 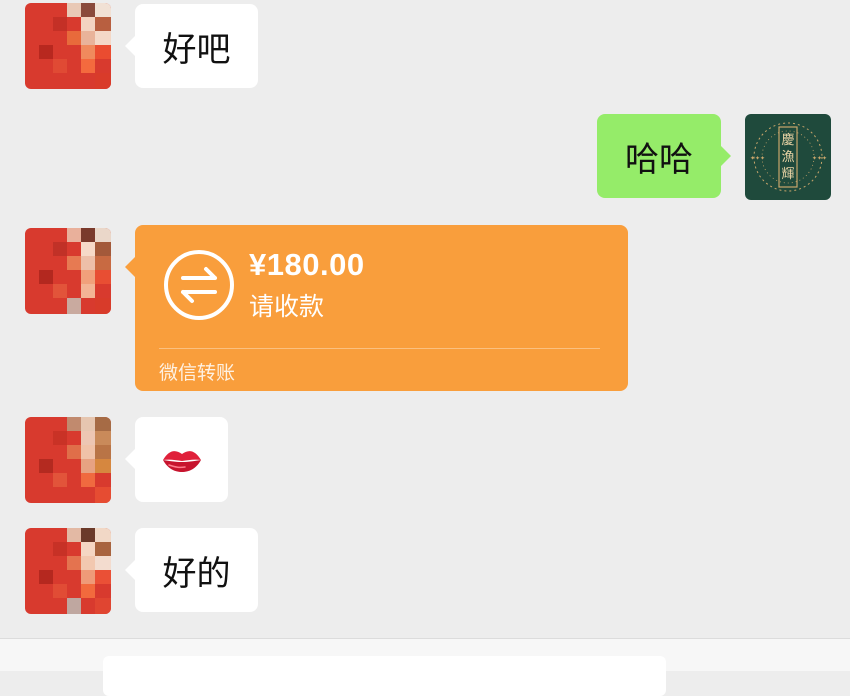 I want to click on message-text: 哈哈, so click(x=659, y=159).